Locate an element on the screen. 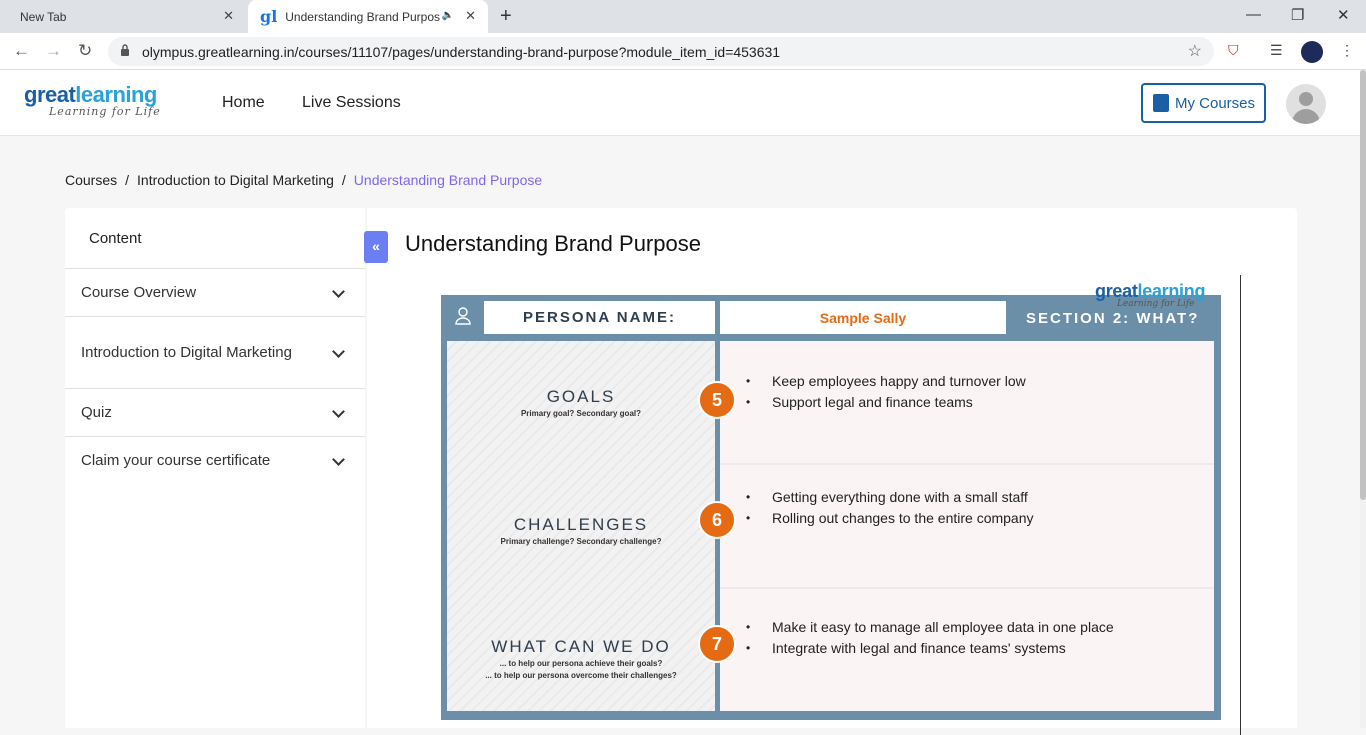  new-tab-plus-icon: + is located at coordinates (506, 16).